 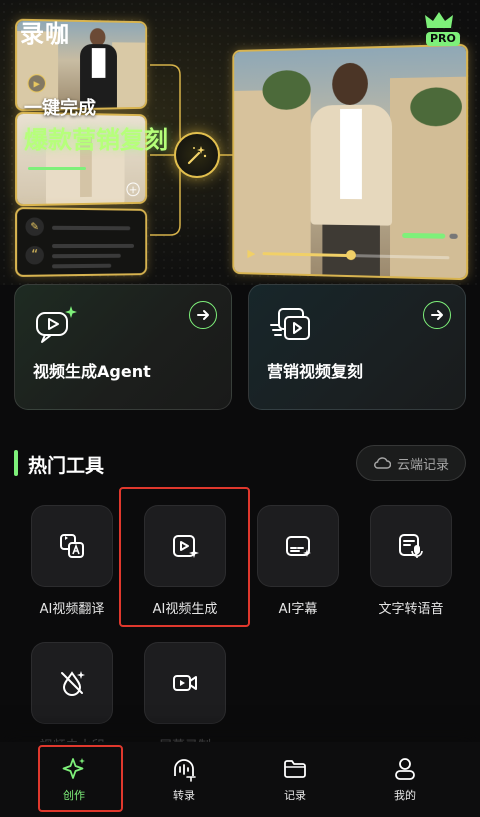 I want to click on tool-ai-video-generate: AI视频生成, so click(x=185, y=561).